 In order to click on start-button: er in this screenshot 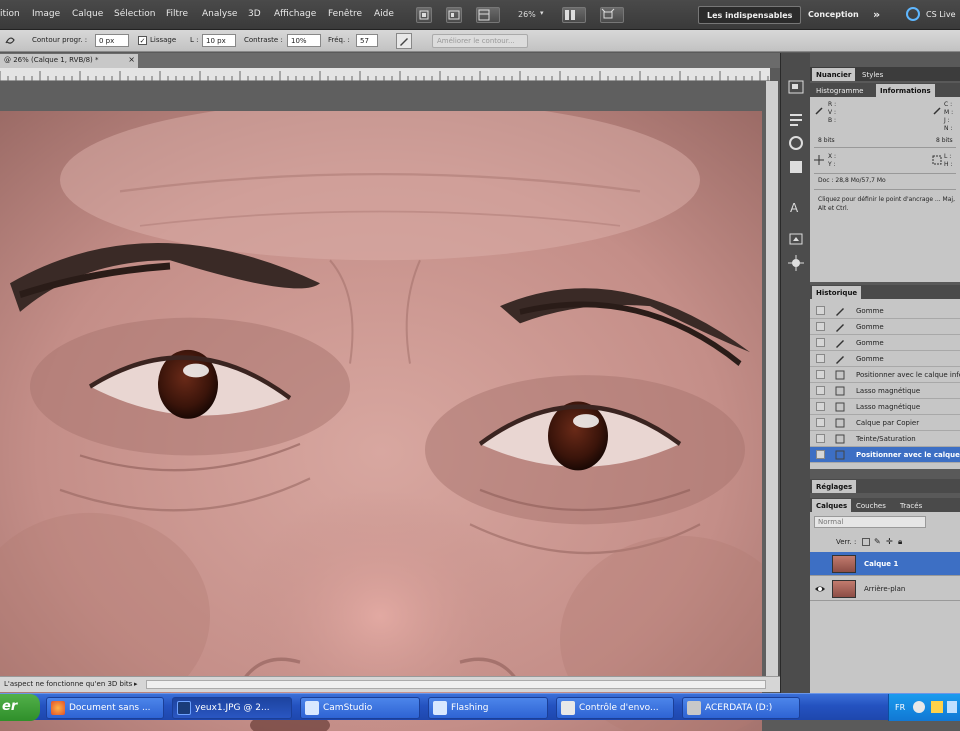, I will do `click(20, 707)`.